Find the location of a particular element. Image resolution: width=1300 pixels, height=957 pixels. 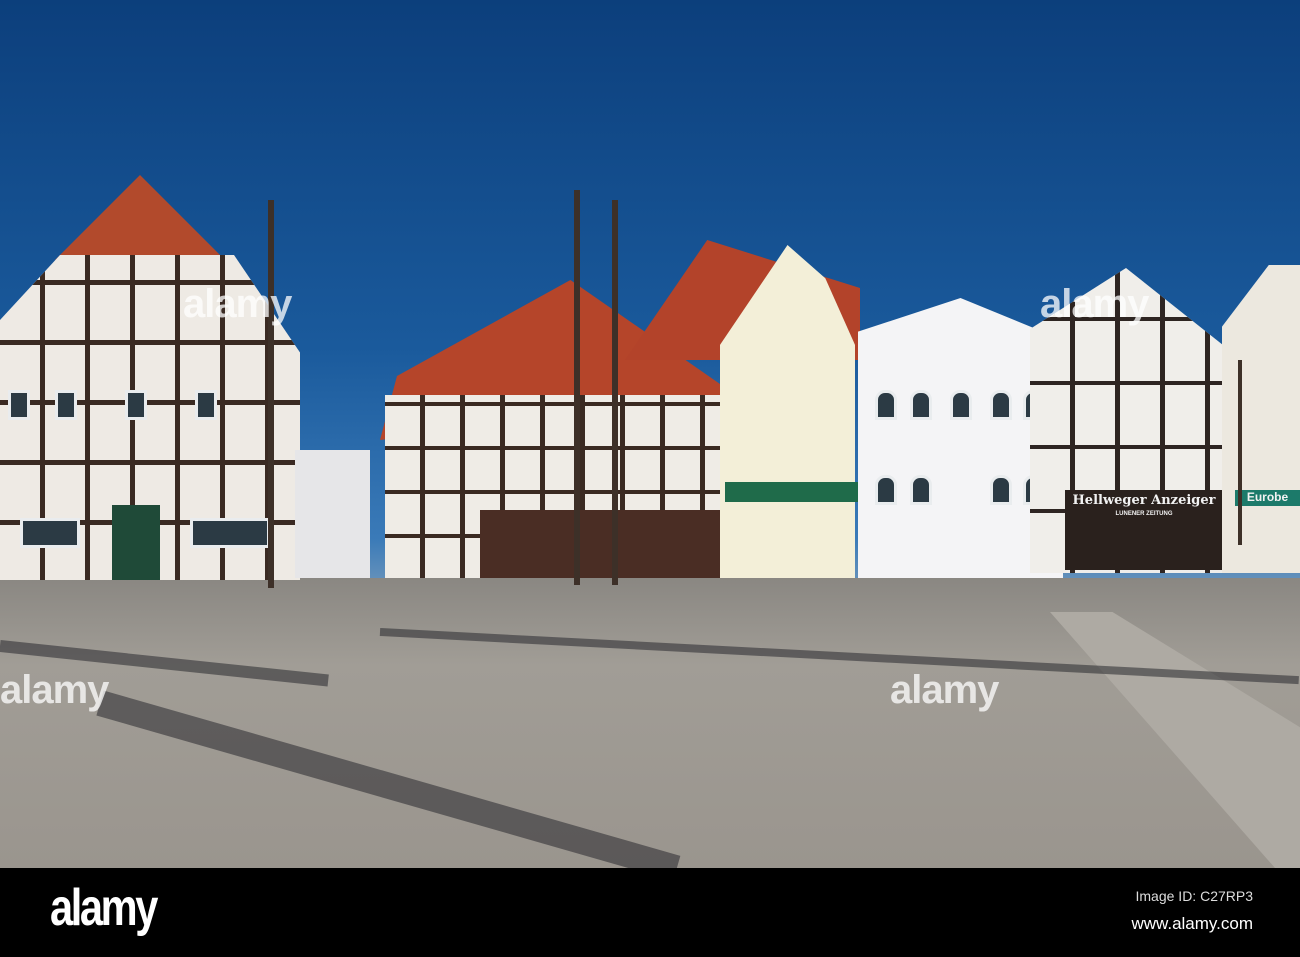

shop-sign-main: Hellweger Anzeiger is located at coordinates (1144, 500).